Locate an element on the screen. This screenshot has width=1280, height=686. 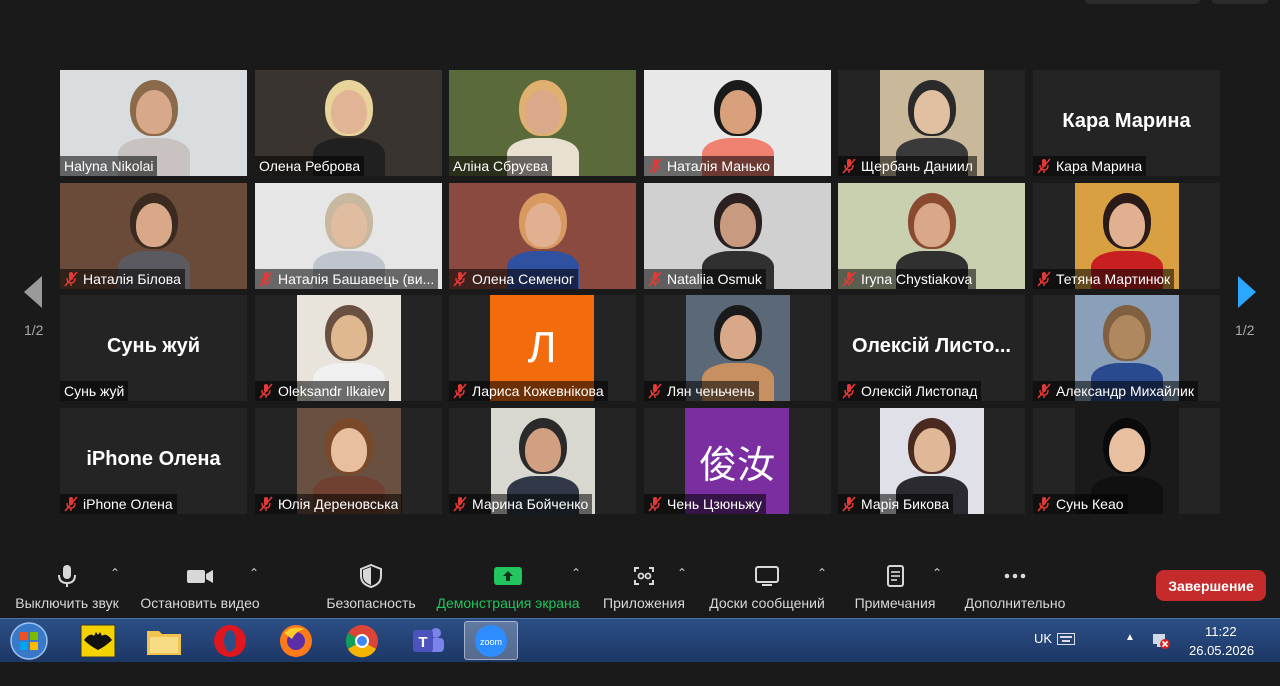
participant-tile: Л Лариса Кожевнікова is located at coordinates (542, 348).